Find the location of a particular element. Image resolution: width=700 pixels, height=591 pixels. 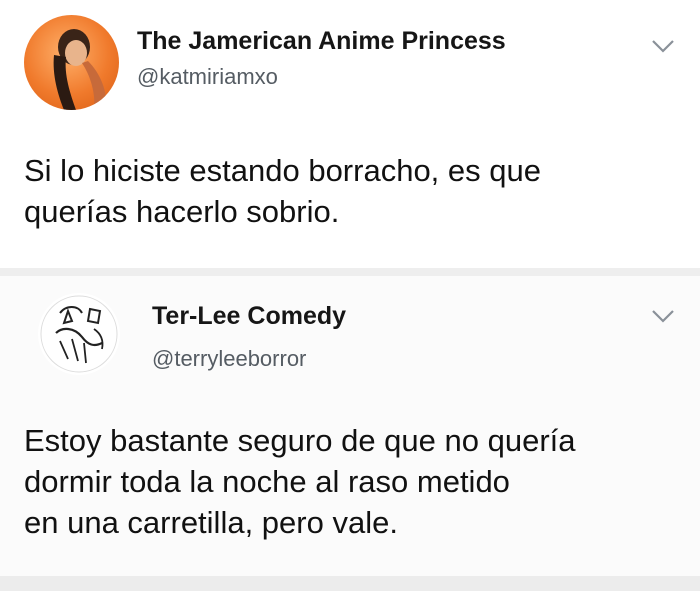

tweet-text-line: en una carretilla, pero vale. is located at coordinates (211, 522).